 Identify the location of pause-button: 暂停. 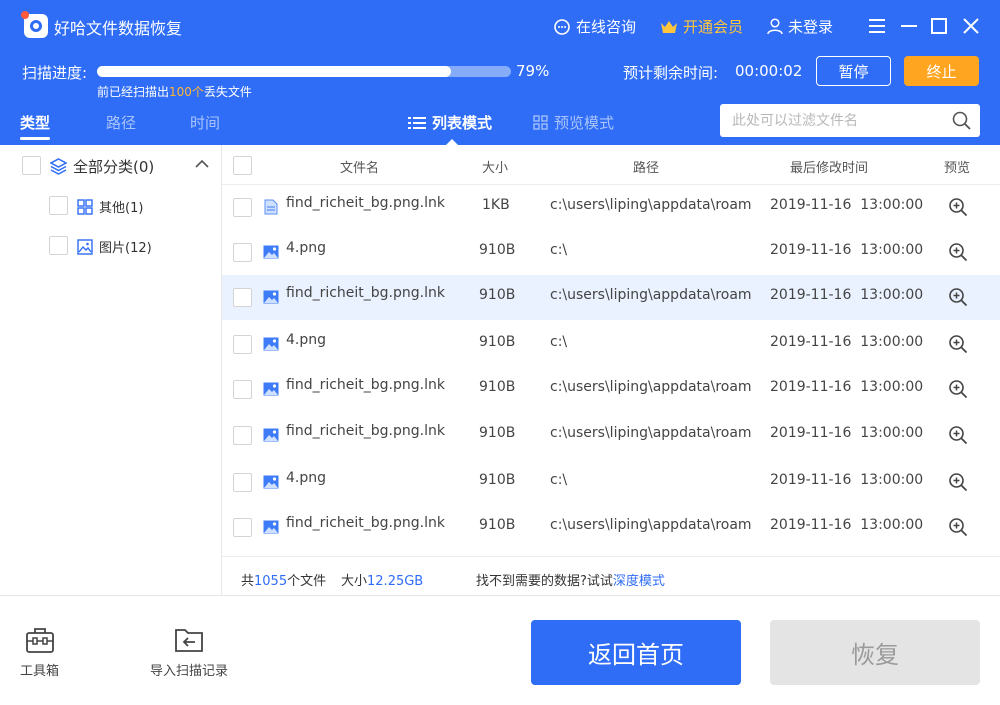
(853, 71).